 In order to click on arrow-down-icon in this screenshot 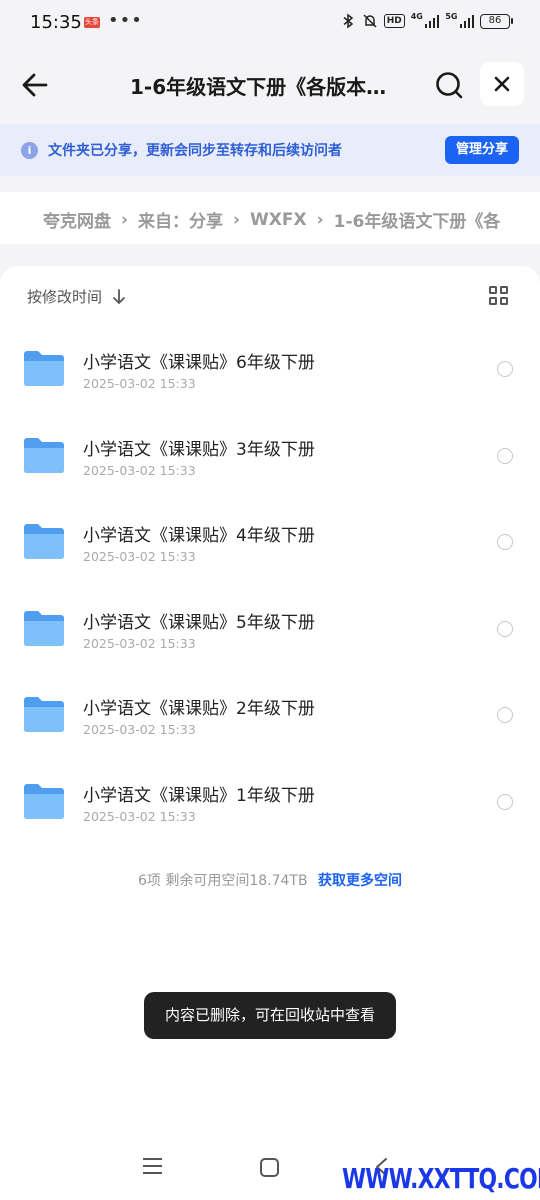, I will do `click(119, 296)`.